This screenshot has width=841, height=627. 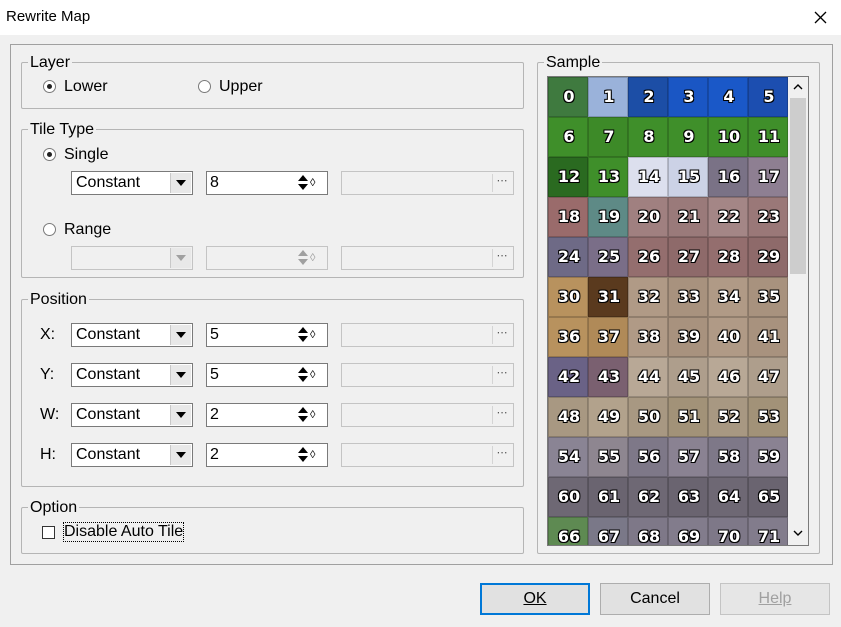 I want to click on sample-tile: 70, so click(x=728, y=531).